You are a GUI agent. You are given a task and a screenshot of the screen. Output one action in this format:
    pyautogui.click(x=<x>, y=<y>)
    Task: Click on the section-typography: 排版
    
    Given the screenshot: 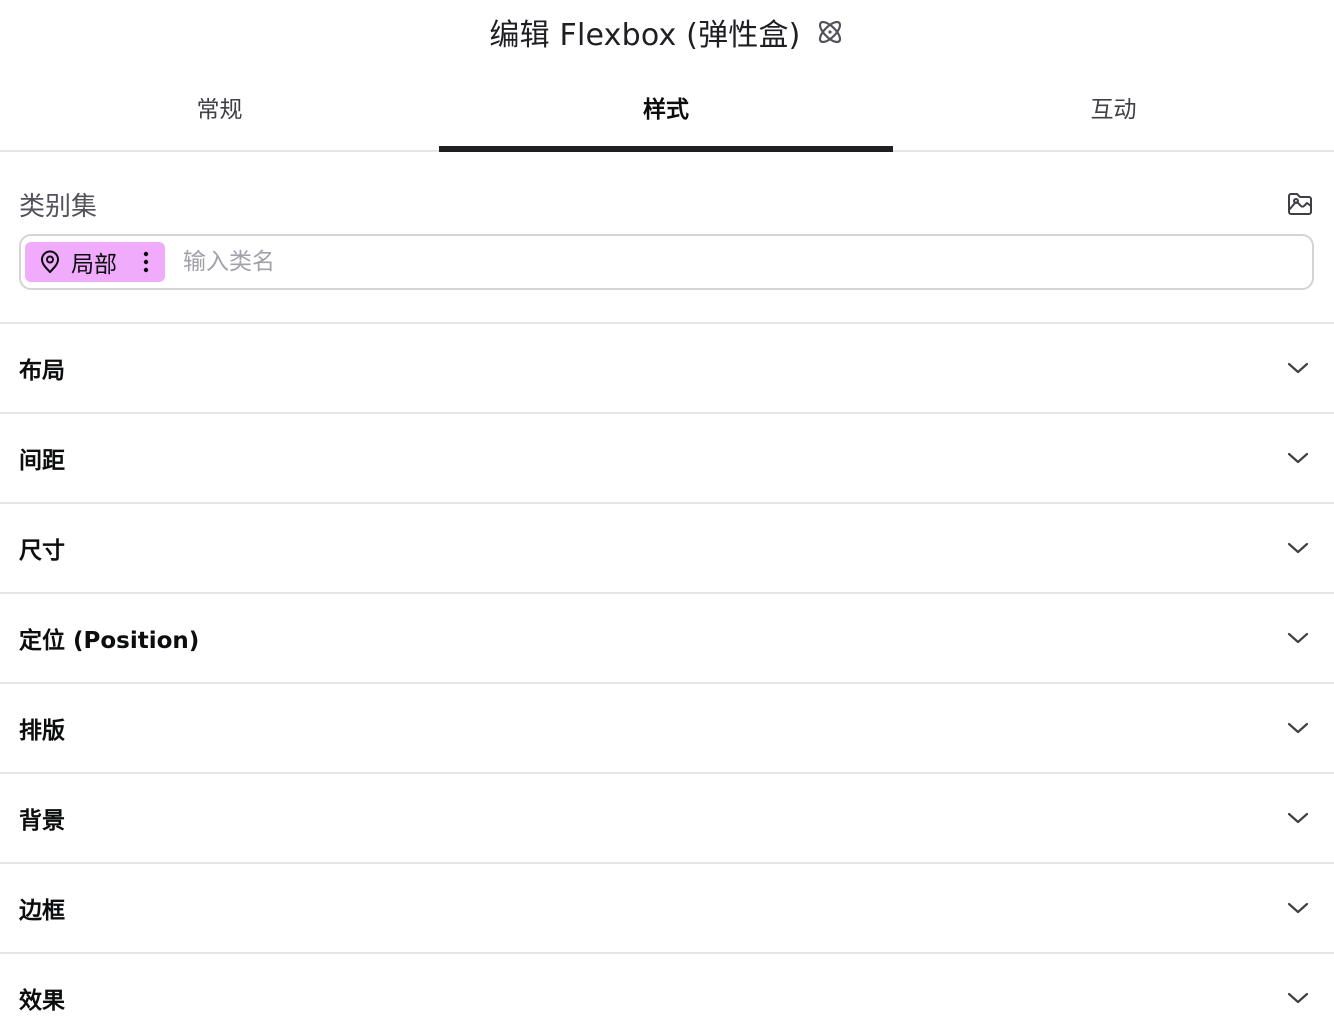 What is the action you would take?
    pyautogui.click(x=667, y=729)
    